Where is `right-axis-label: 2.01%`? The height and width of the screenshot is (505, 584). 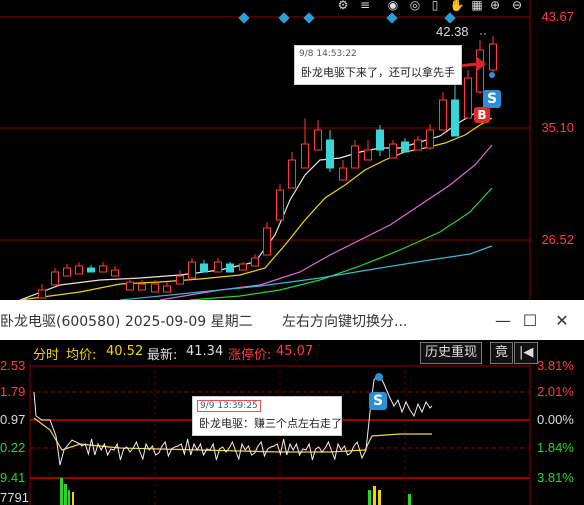 right-axis-label: 2.01% is located at coordinates (555, 391).